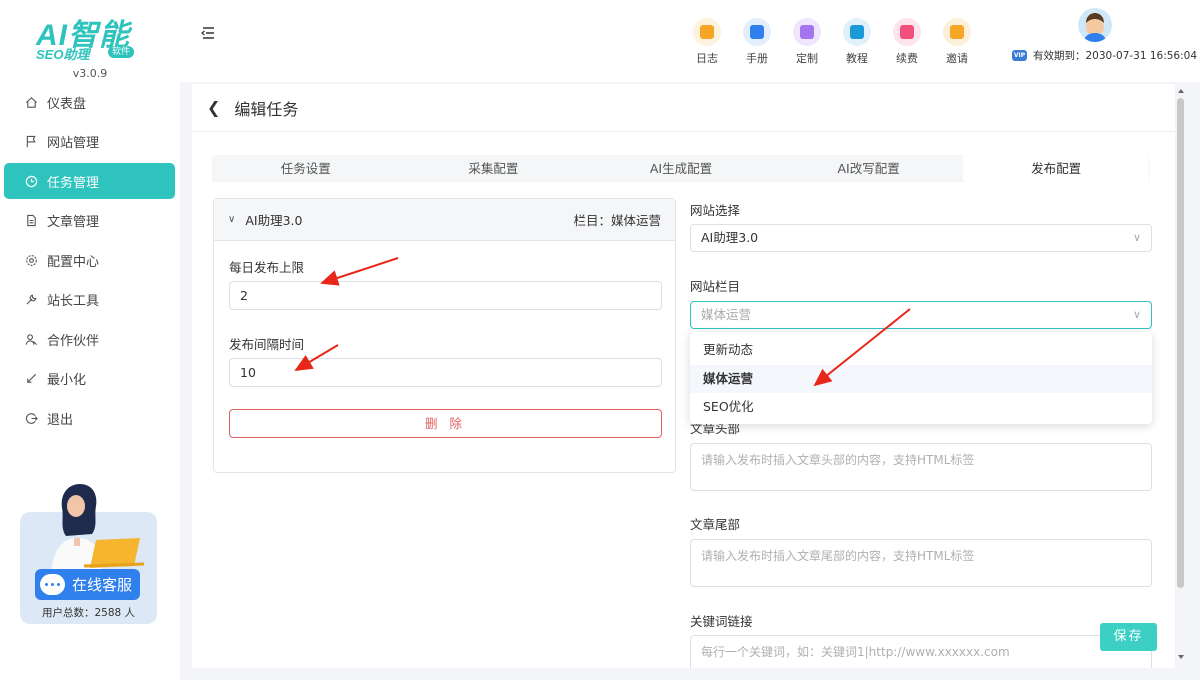 Image resolution: width=1200 pixels, height=680 pixels. Describe the element at coordinates (102, 585) in the screenshot. I see `online-support-label: 在线客服` at that location.